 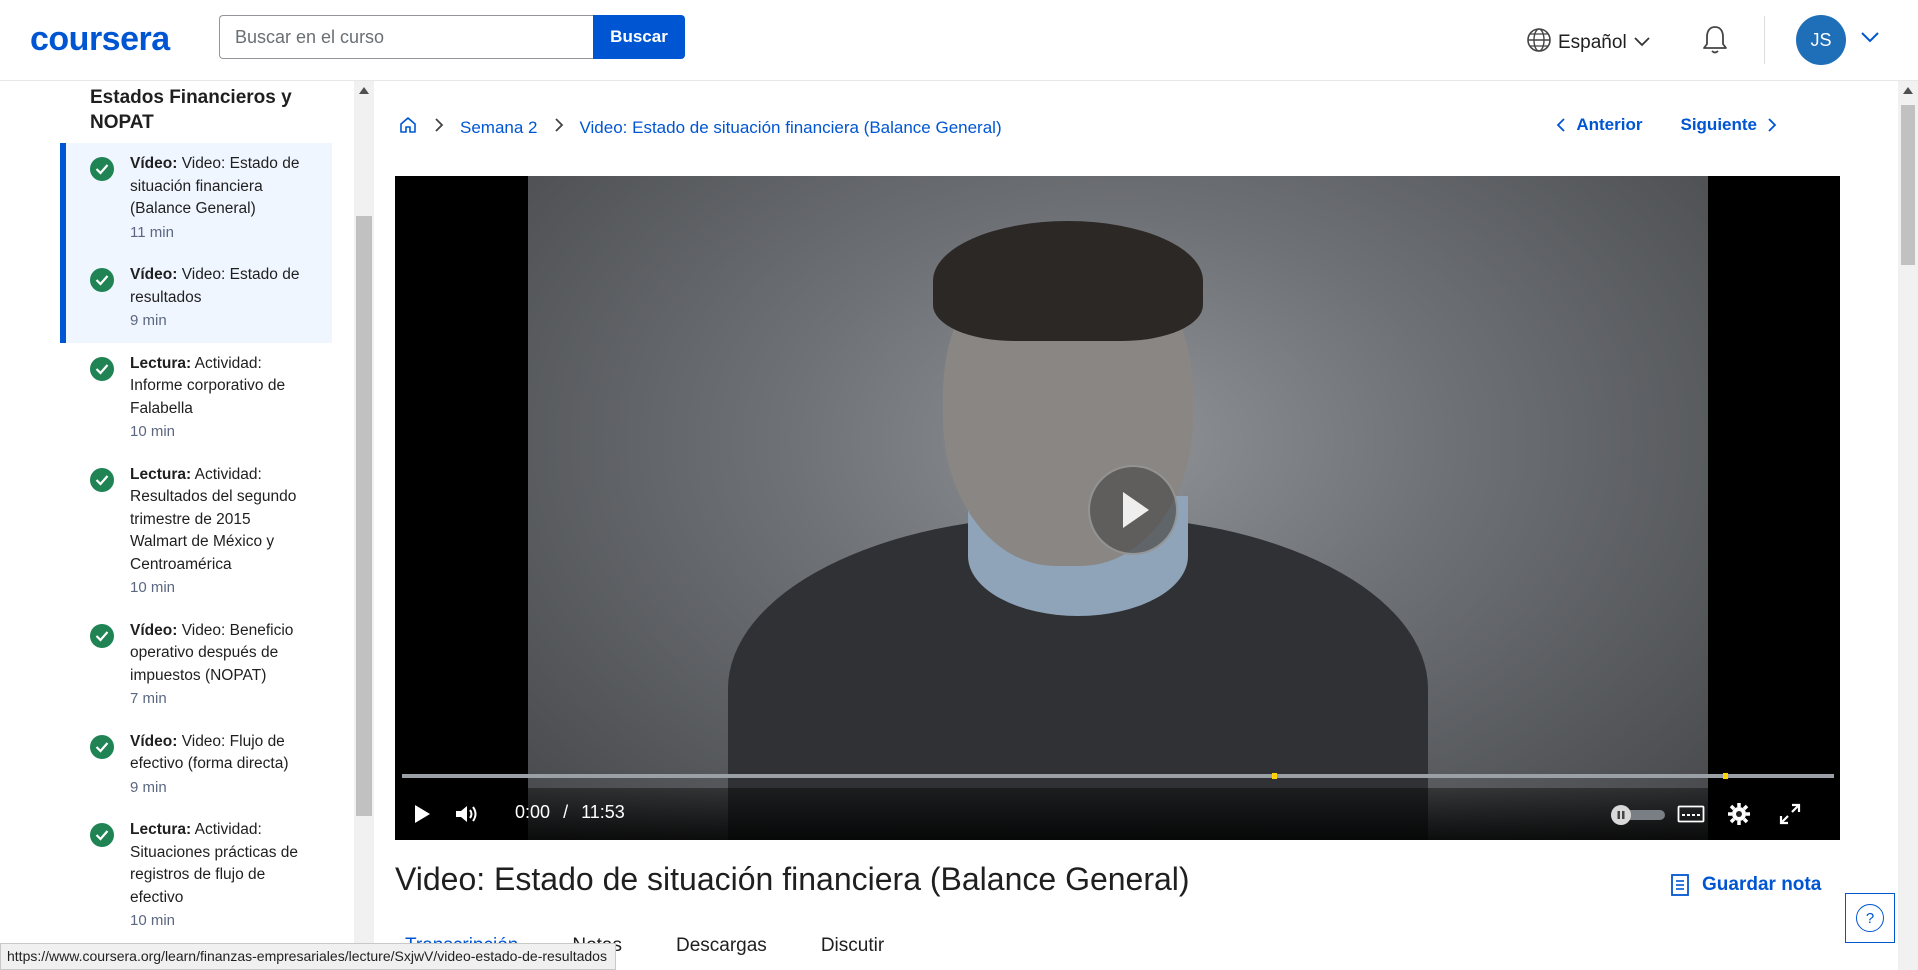 What do you see at coordinates (1715, 42) in the screenshot?
I see `notifications-bell-icon` at bounding box center [1715, 42].